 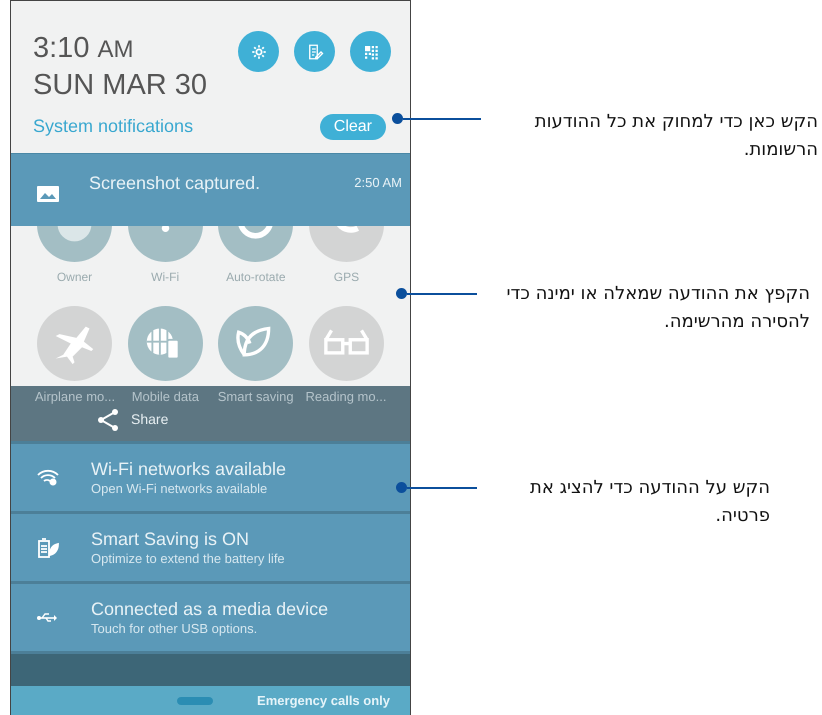 I want to click on notification-card: Wi-Fi networks available Open Wi-Fi networks available, so click(x=210, y=476).